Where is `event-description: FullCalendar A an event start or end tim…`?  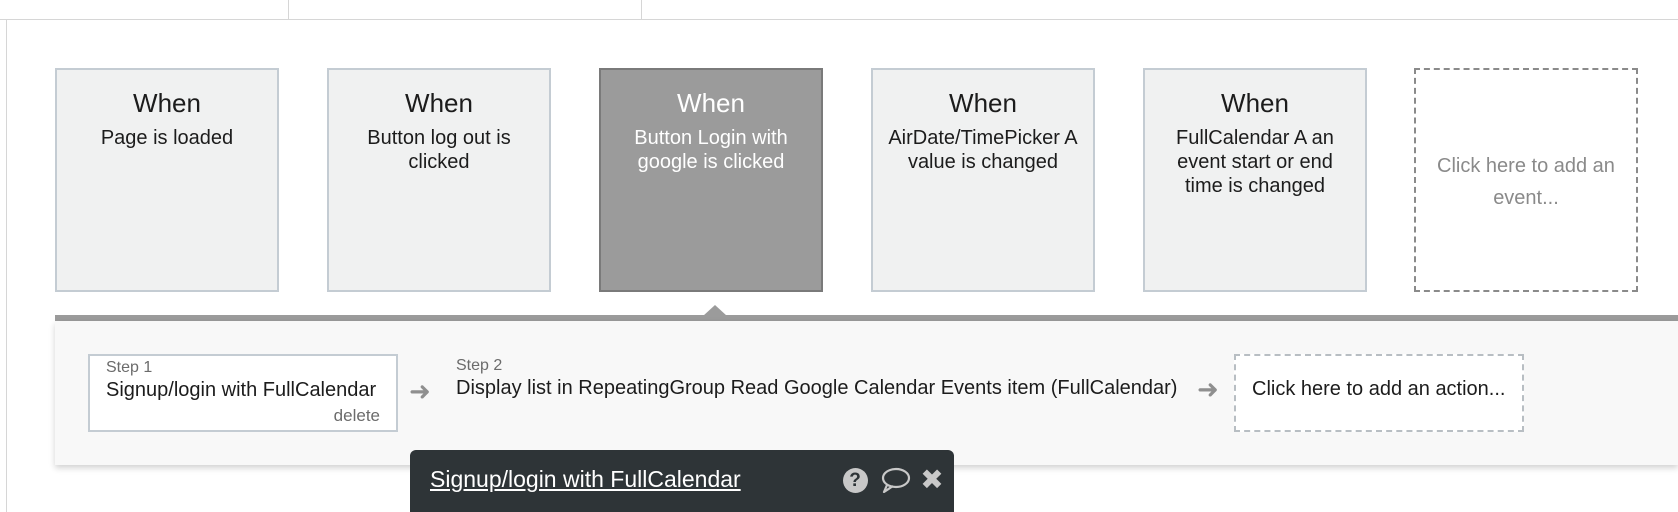
event-description: FullCalendar A an event start or end tim… is located at coordinates (1255, 162).